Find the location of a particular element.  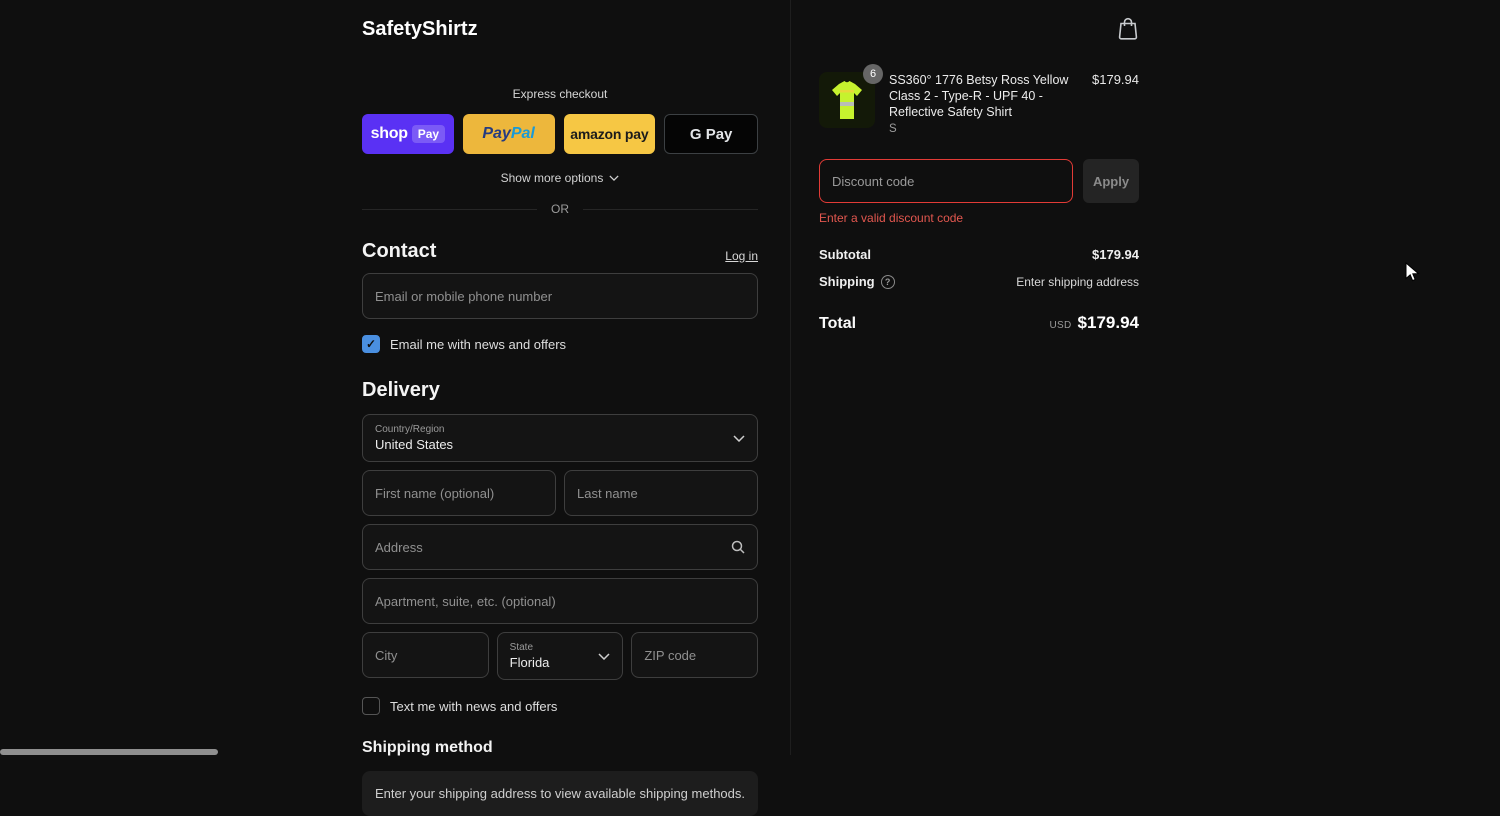

shop-pay-brand-label: shop is located at coordinates (389, 133).